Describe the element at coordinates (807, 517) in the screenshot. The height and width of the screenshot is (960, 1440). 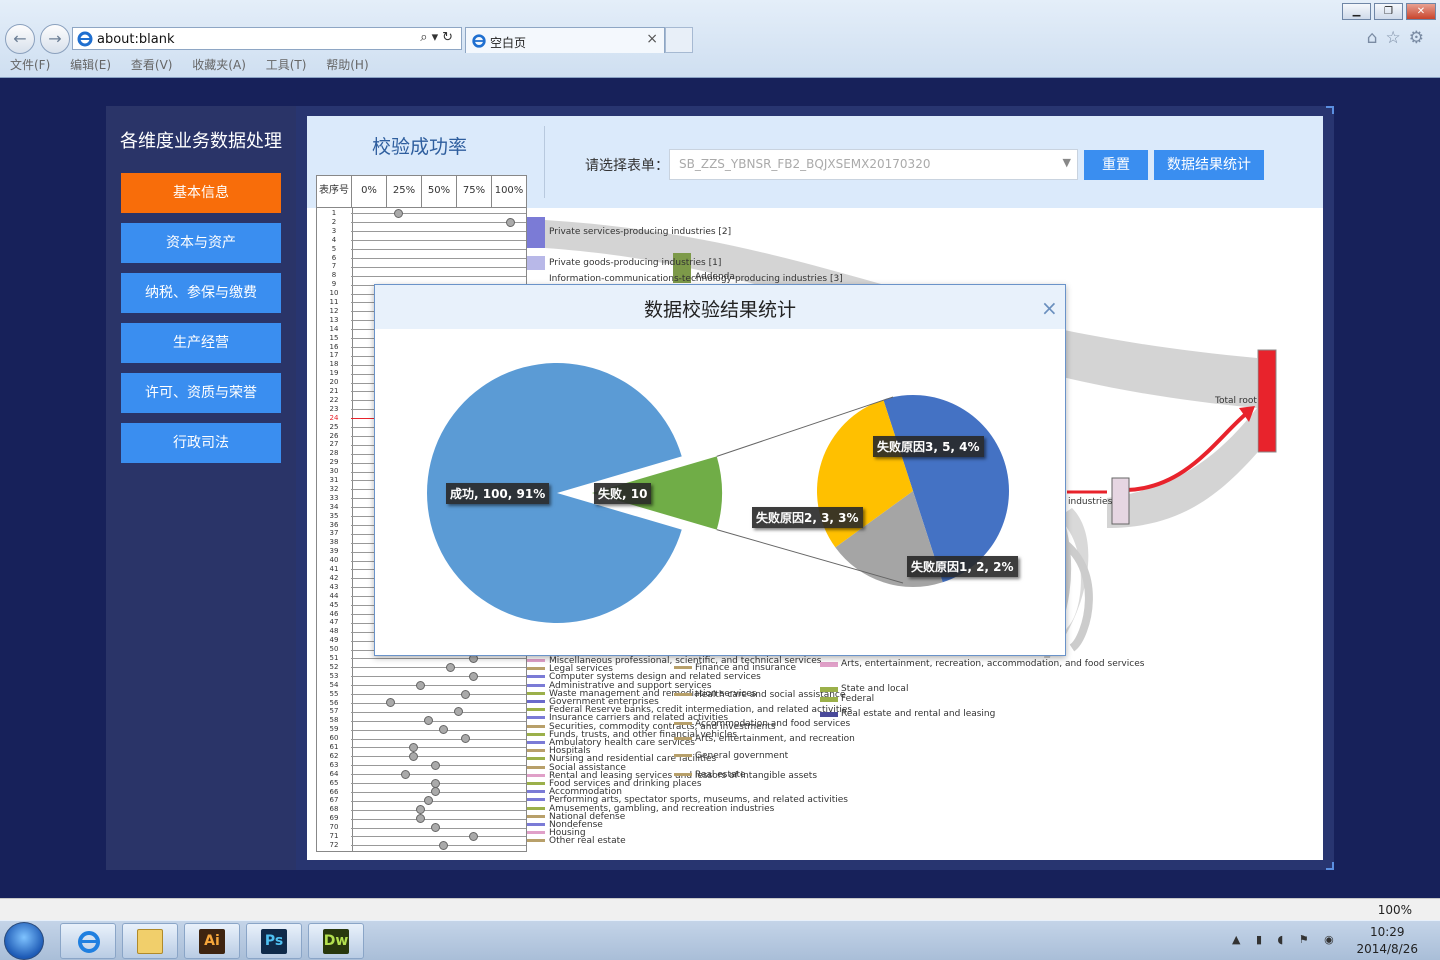
I see `label-reason2: 失败原因2, 3, 3%` at that location.